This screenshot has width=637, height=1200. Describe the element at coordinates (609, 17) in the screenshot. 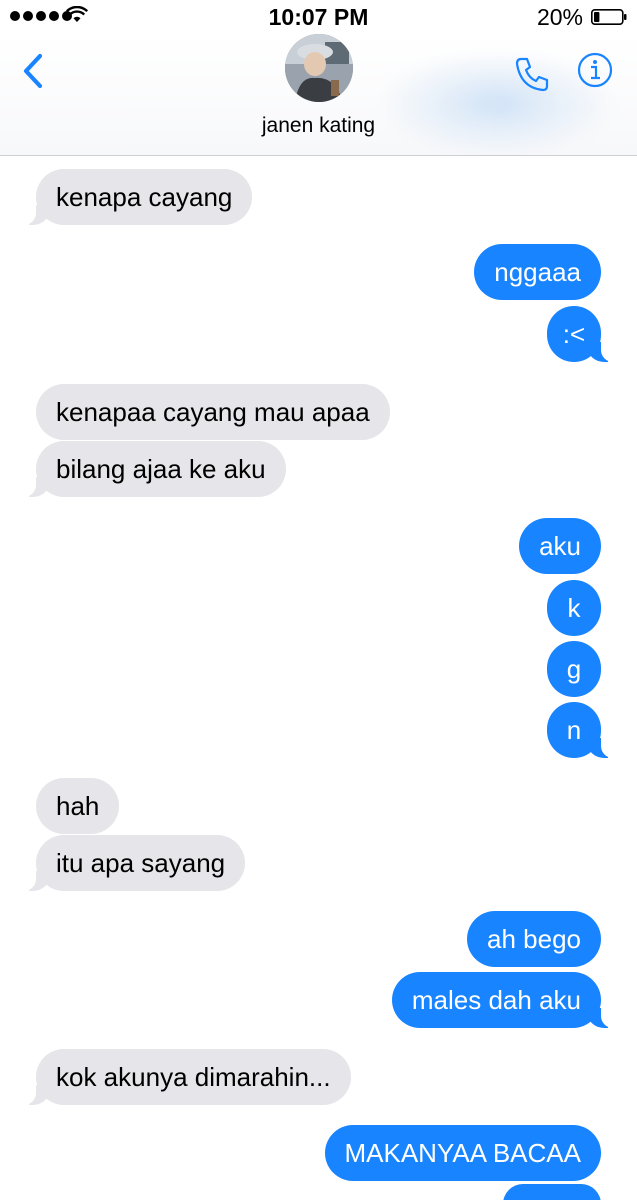

I see `battery-icon` at that location.